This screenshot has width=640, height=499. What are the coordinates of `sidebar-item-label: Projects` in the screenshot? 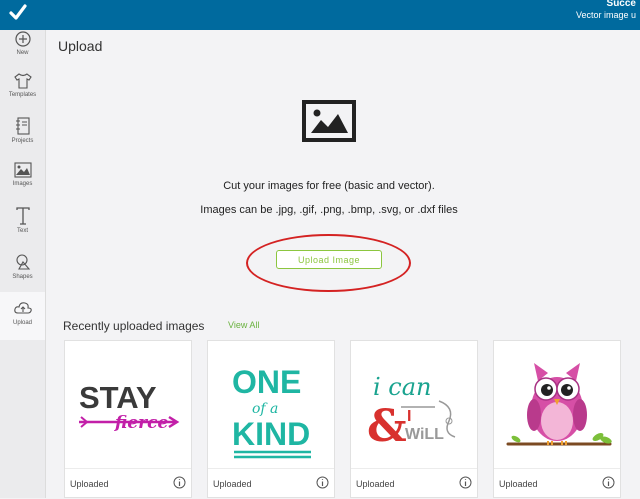 It's located at (22, 141).